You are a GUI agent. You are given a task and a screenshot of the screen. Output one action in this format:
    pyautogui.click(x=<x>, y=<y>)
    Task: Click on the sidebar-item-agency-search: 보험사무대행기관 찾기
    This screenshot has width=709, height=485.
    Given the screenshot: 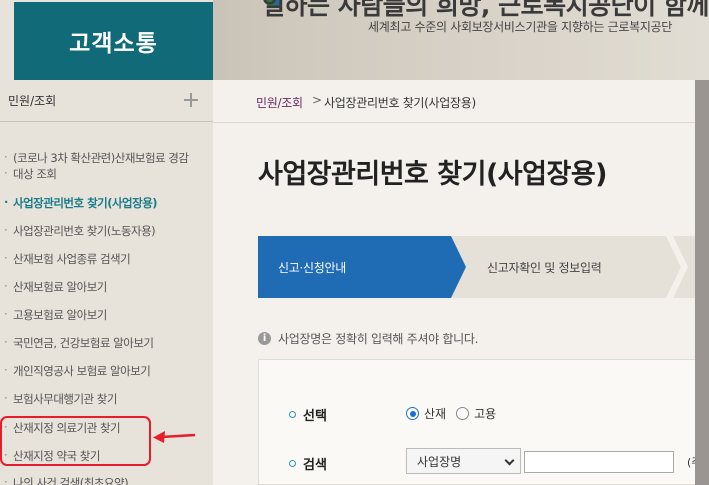 What is the action you would take?
    pyautogui.click(x=60, y=399)
    